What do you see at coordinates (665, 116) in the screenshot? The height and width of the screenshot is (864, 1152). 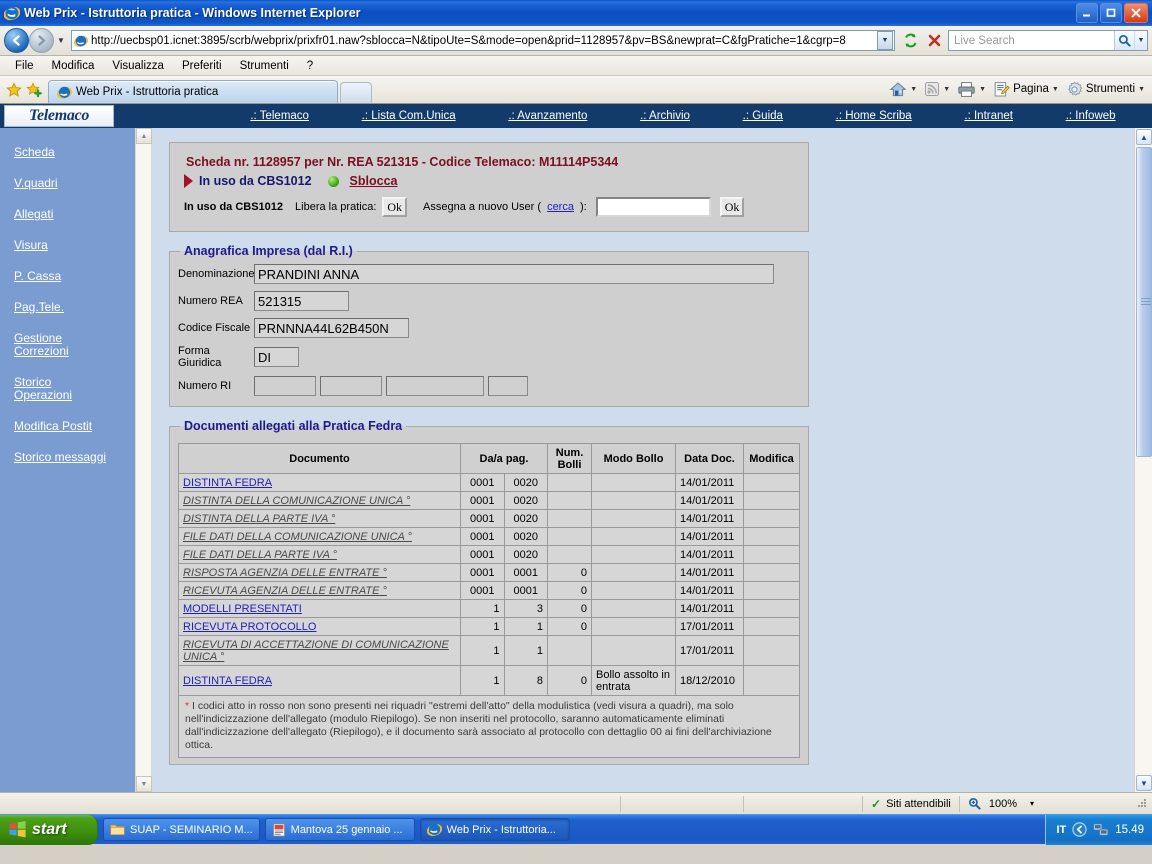 I see `nav-link-archivio: .: Archivio` at bounding box center [665, 116].